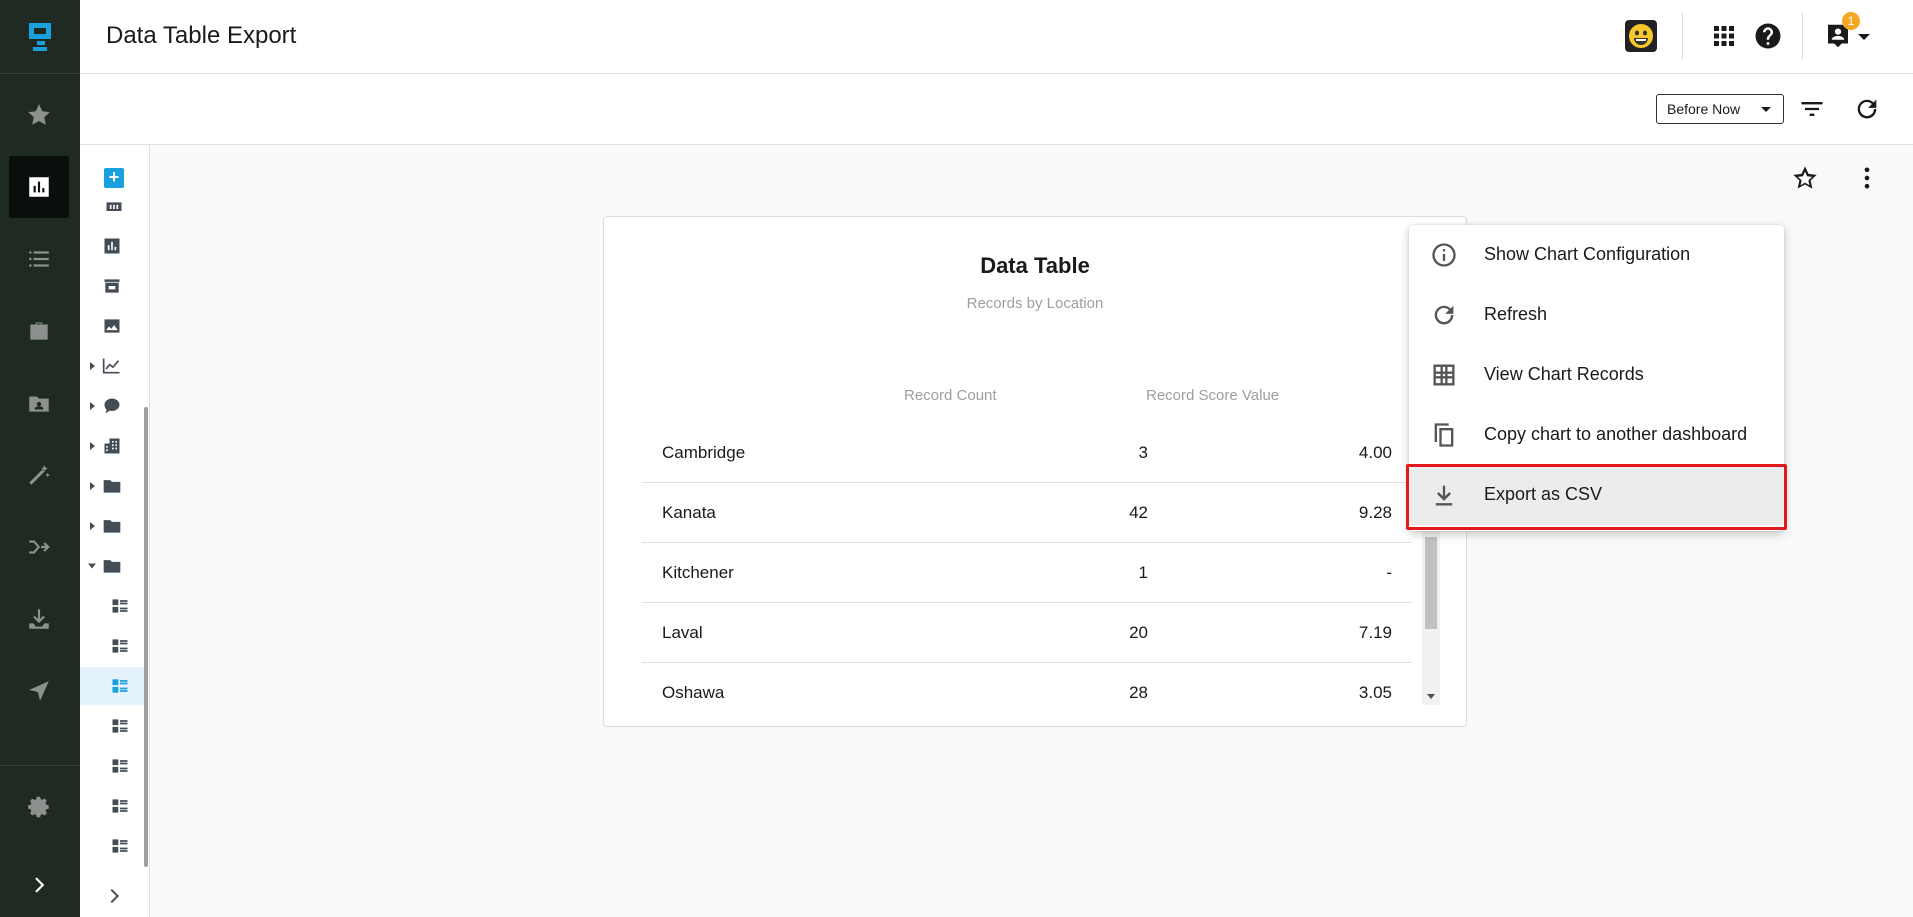  I want to click on caret-right-icon, so click(92, 366).